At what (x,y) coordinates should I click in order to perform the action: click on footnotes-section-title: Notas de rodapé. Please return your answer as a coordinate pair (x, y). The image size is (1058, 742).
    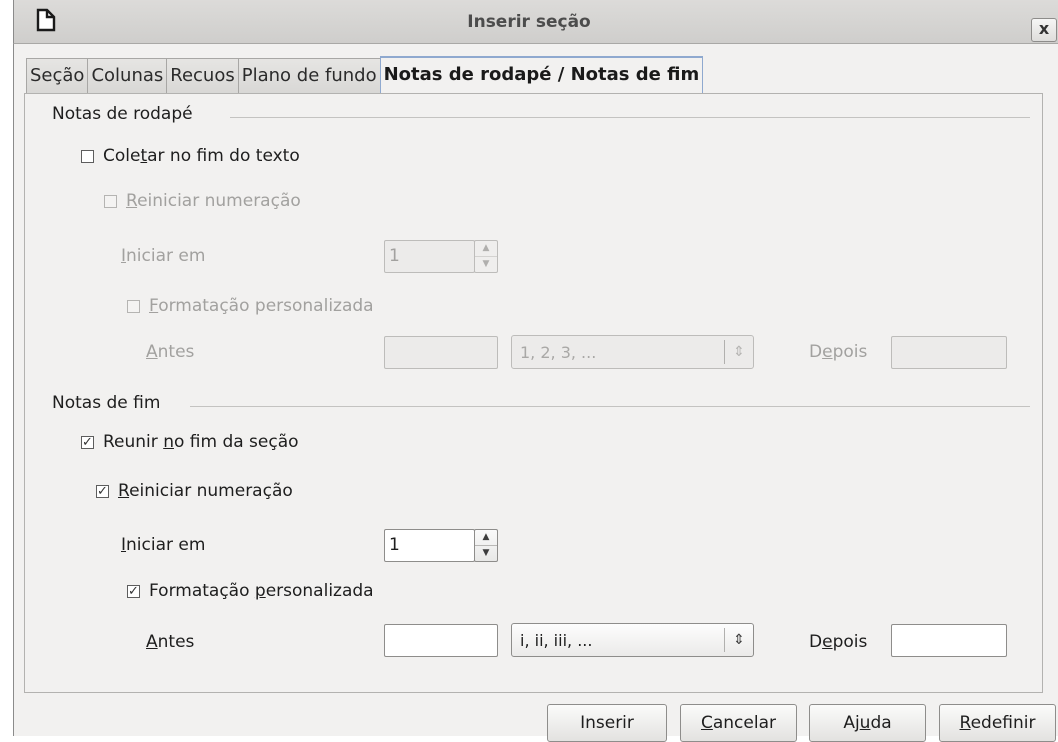
    Looking at the image, I should click on (122, 114).